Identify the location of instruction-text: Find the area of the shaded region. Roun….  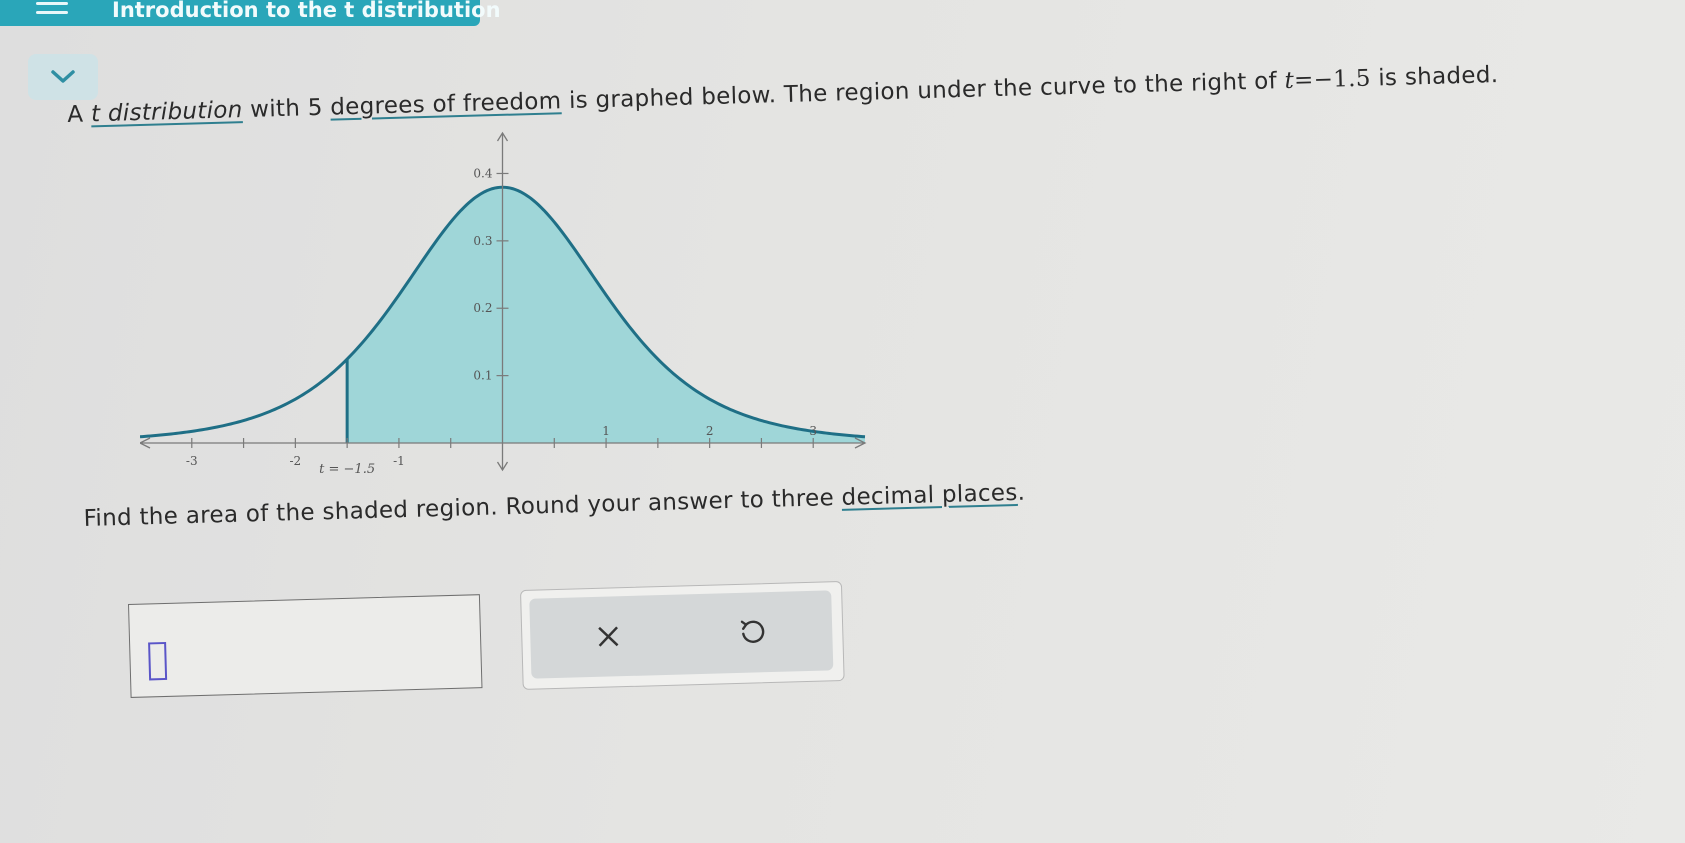
(554, 506).